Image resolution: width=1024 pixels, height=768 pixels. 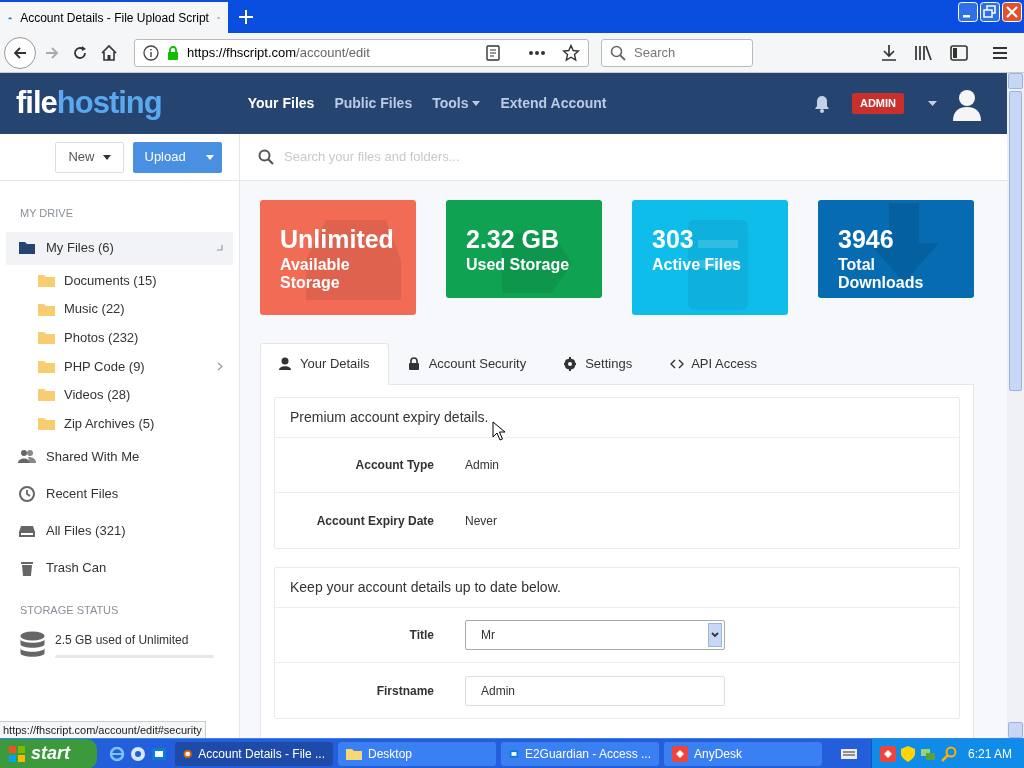 What do you see at coordinates (889, 52) in the screenshot?
I see `download-icon` at bounding box center [889, 52].